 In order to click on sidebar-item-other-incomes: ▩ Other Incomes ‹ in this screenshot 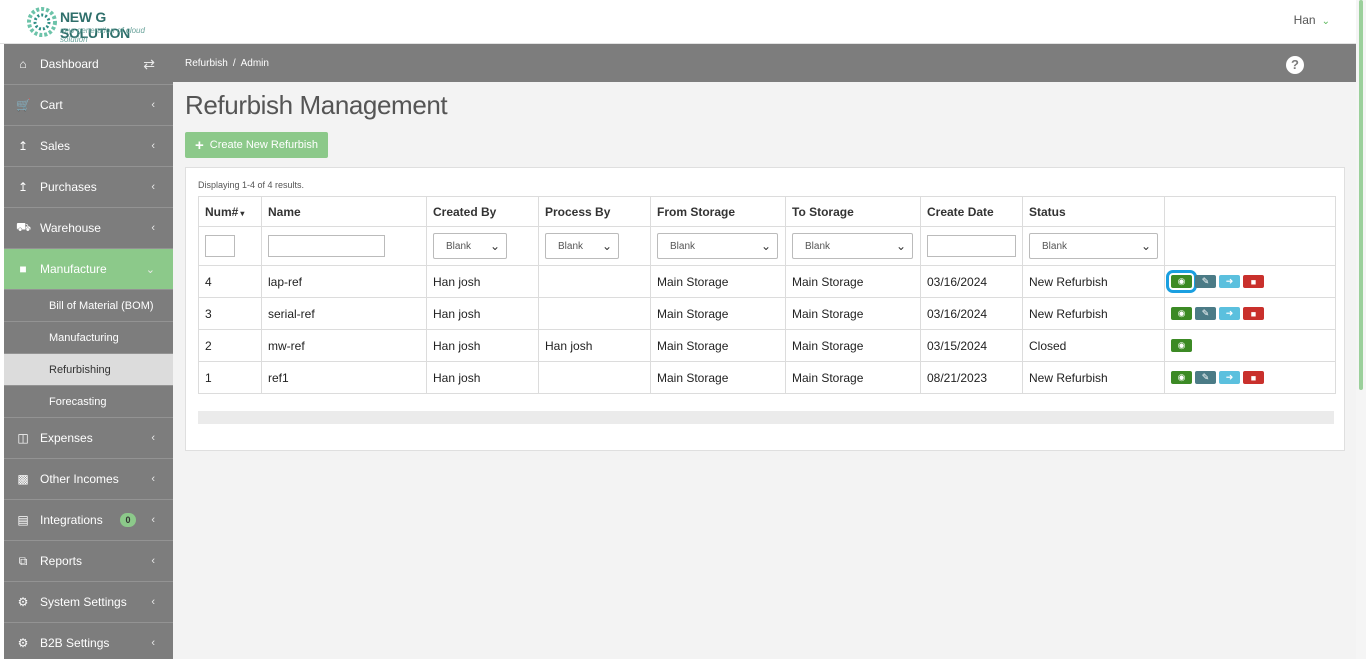, I will do `click(88, 479)`.